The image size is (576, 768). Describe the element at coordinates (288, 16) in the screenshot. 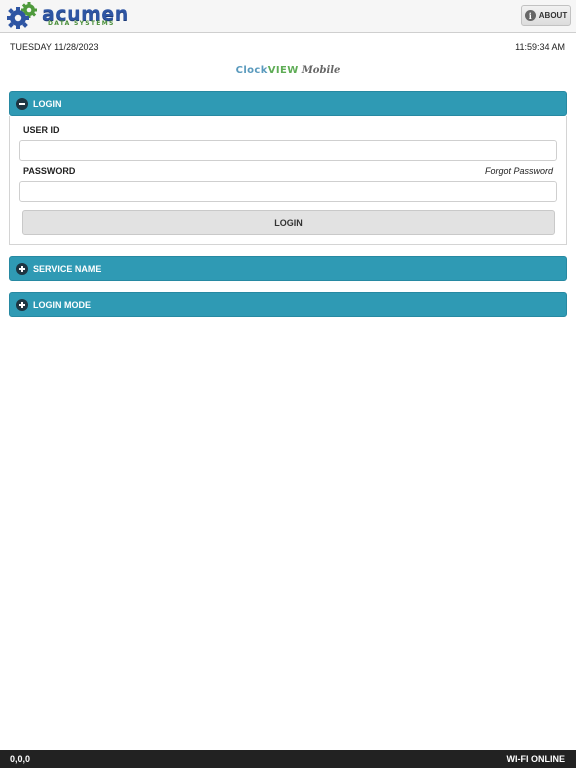

I see `app-header: acumen DATA SYSTEMS i ABOUT` at that location.